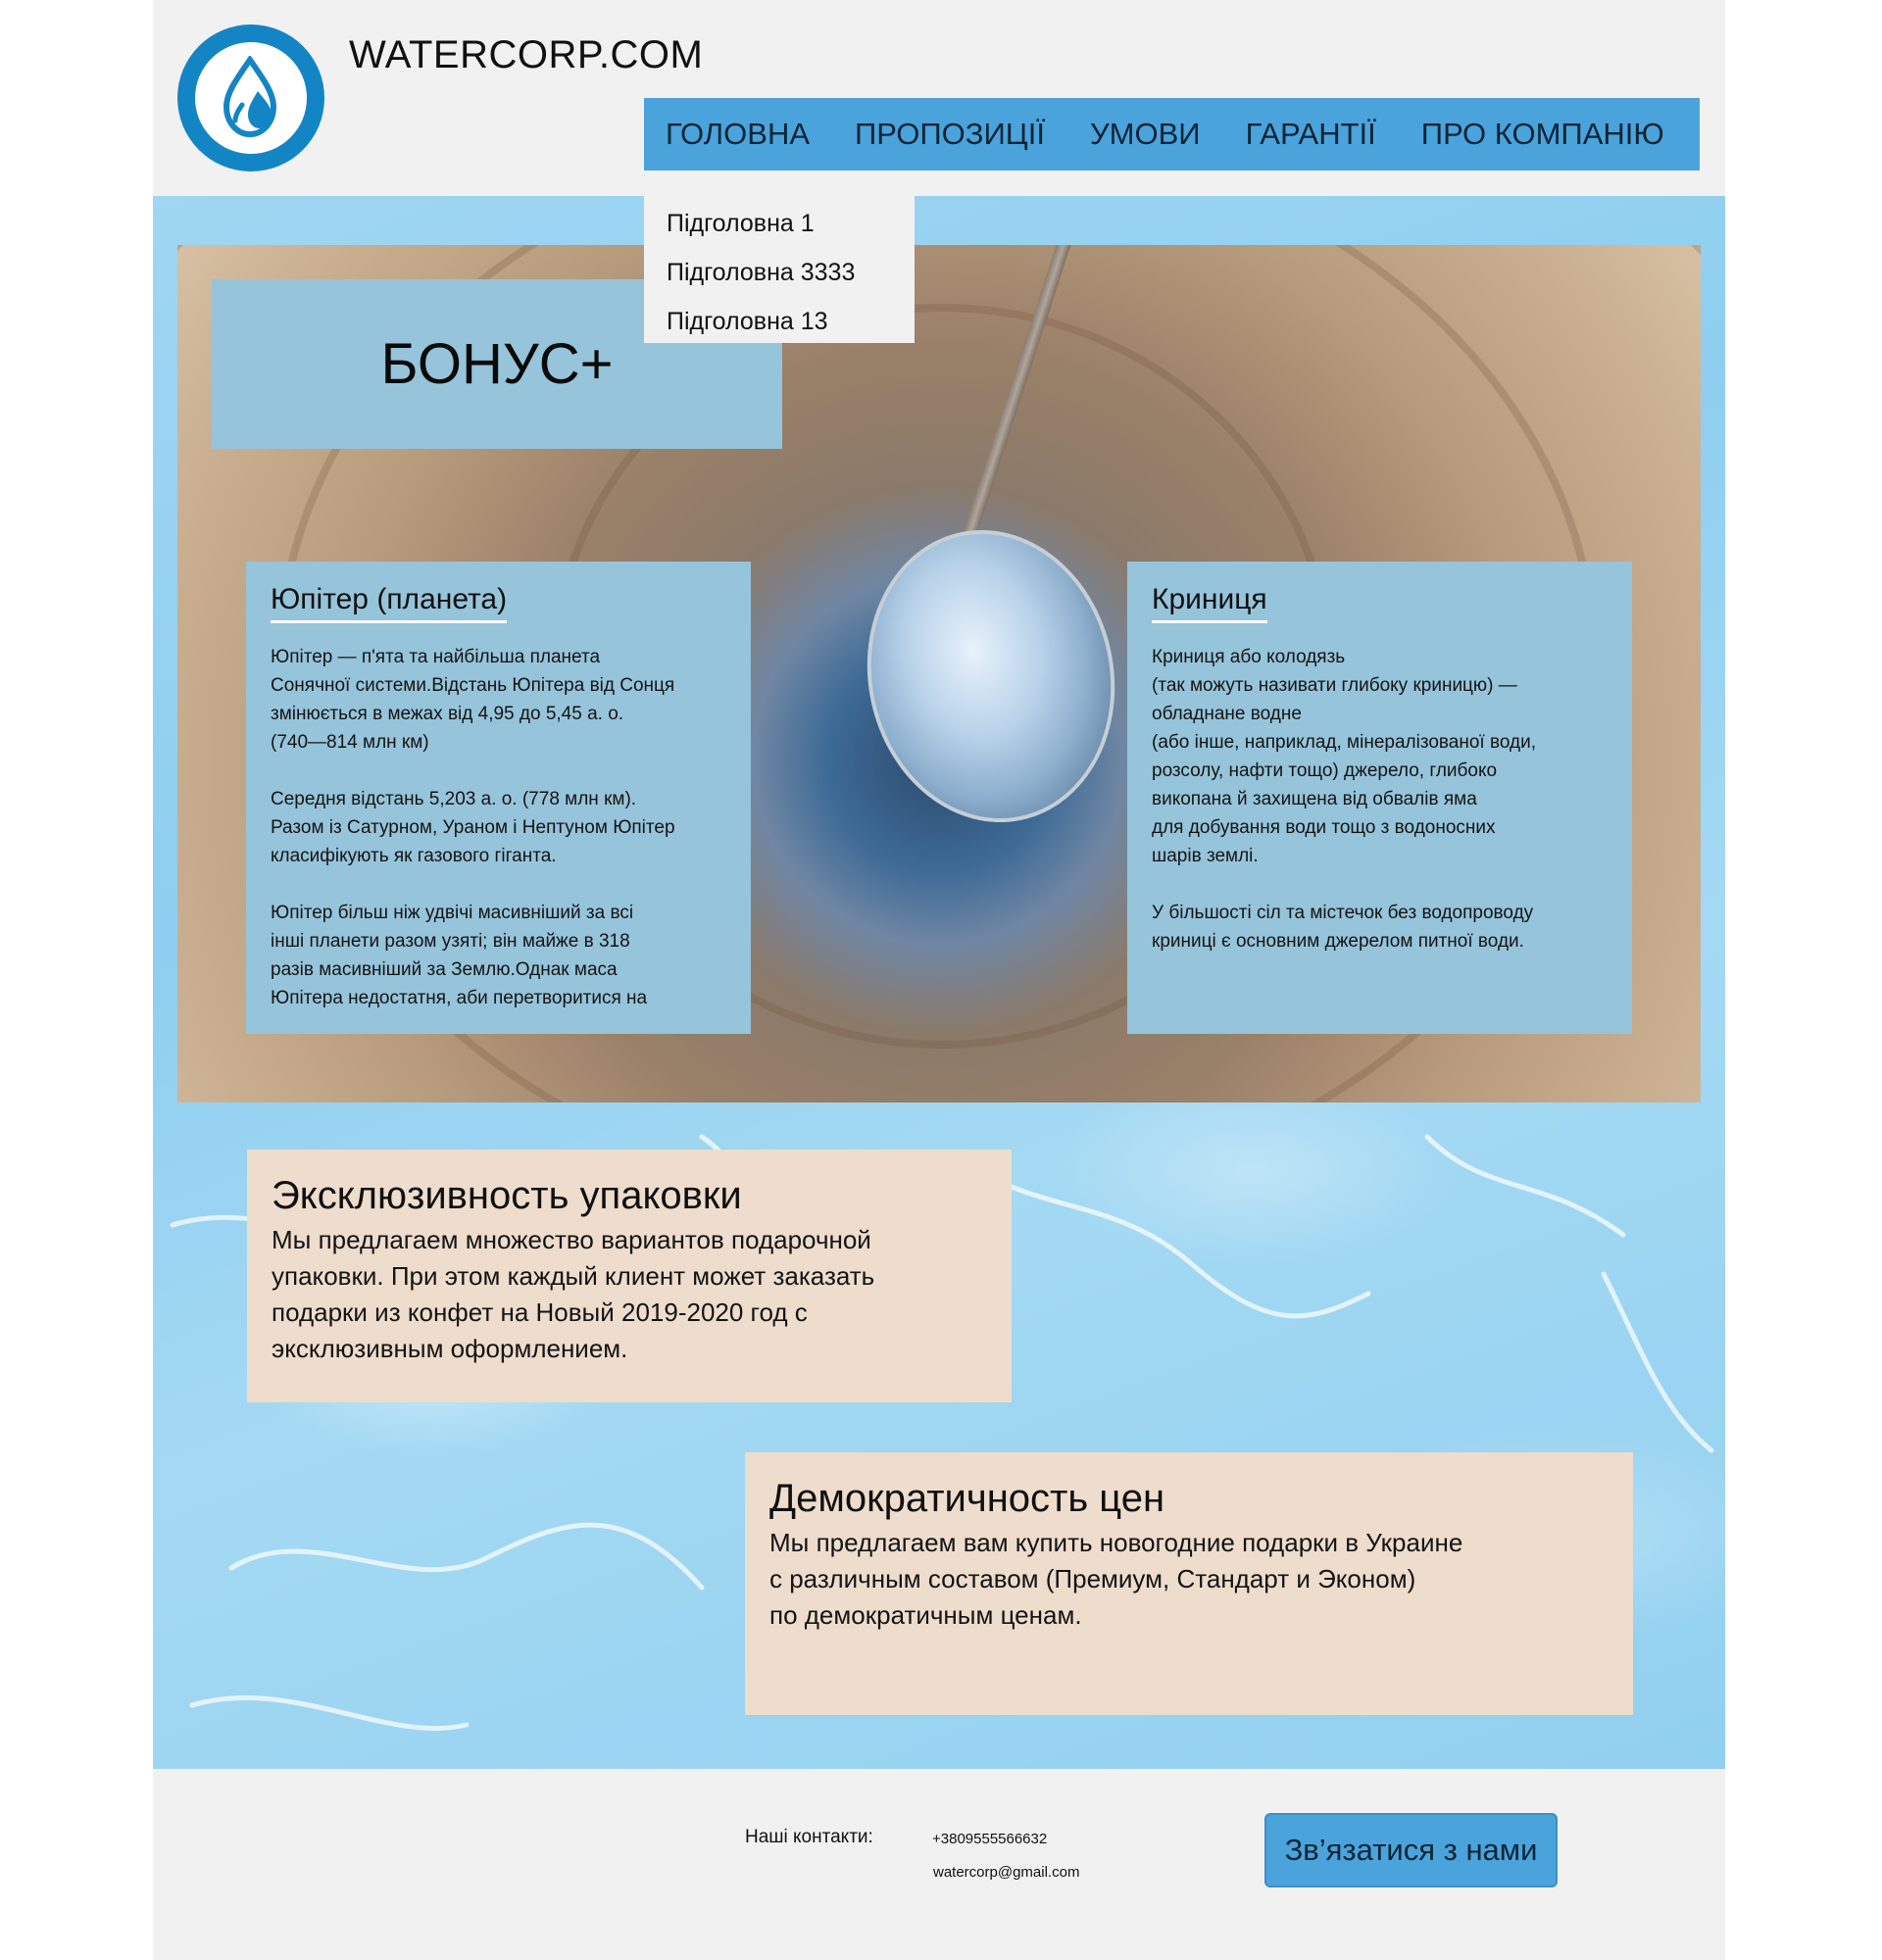 Image resolution: width=1882 pixels, height=1960 pixels. I want to click on bonus-title: БОНУС+, so click(497, 364).